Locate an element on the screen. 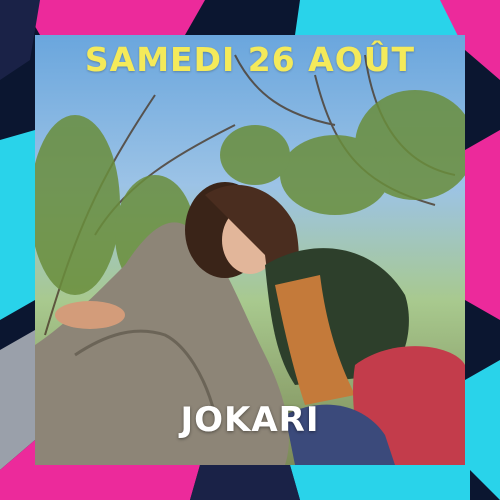 Image resolution: width=500 pixels, height=500 pixels. event-date: SAMEDI 26 AOÛT is located at coordinates (250, 59).